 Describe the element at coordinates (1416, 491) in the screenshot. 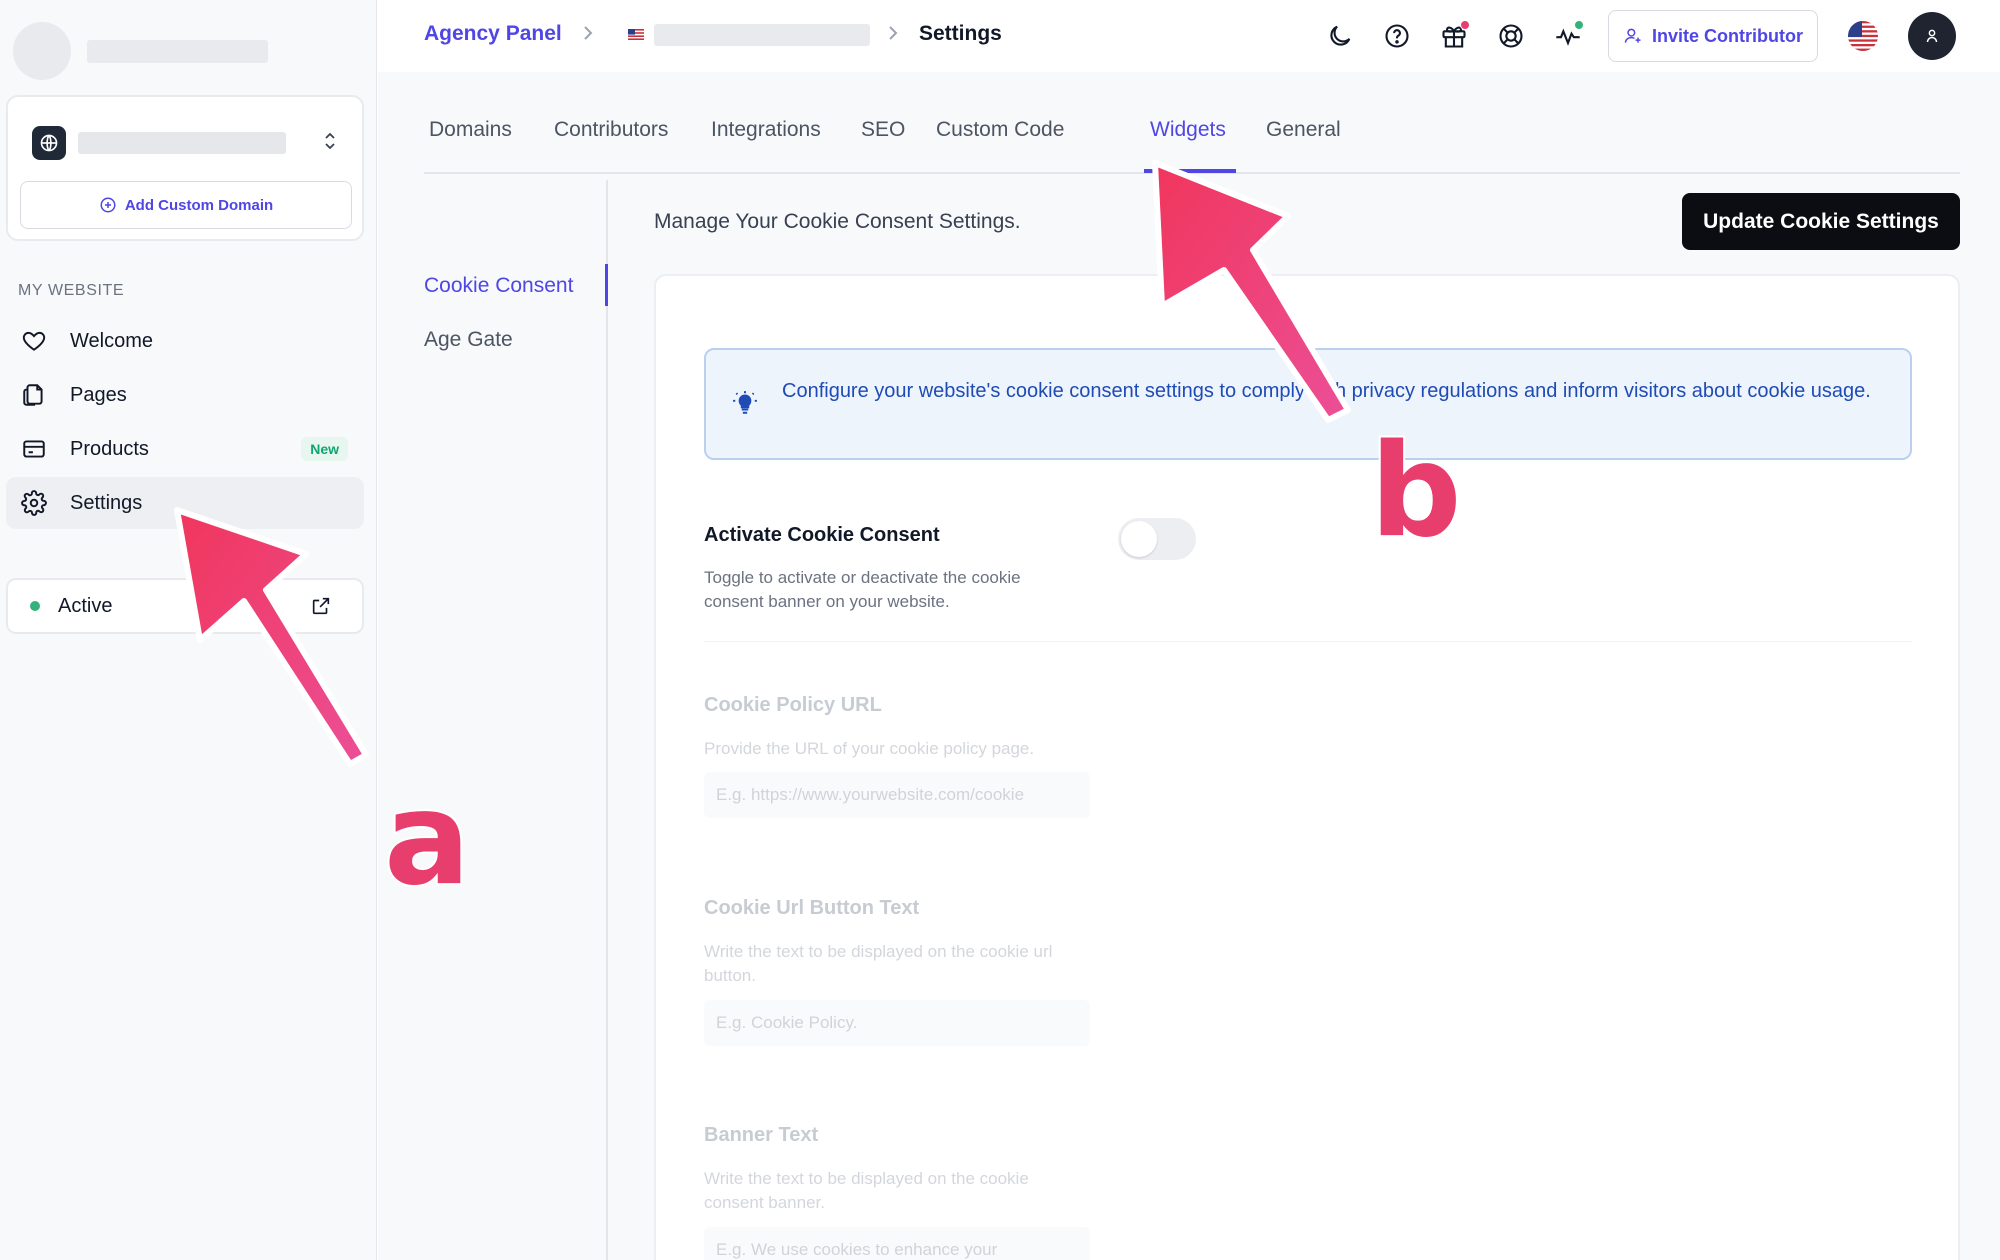

I see `annotation-label-b: b` at that location.